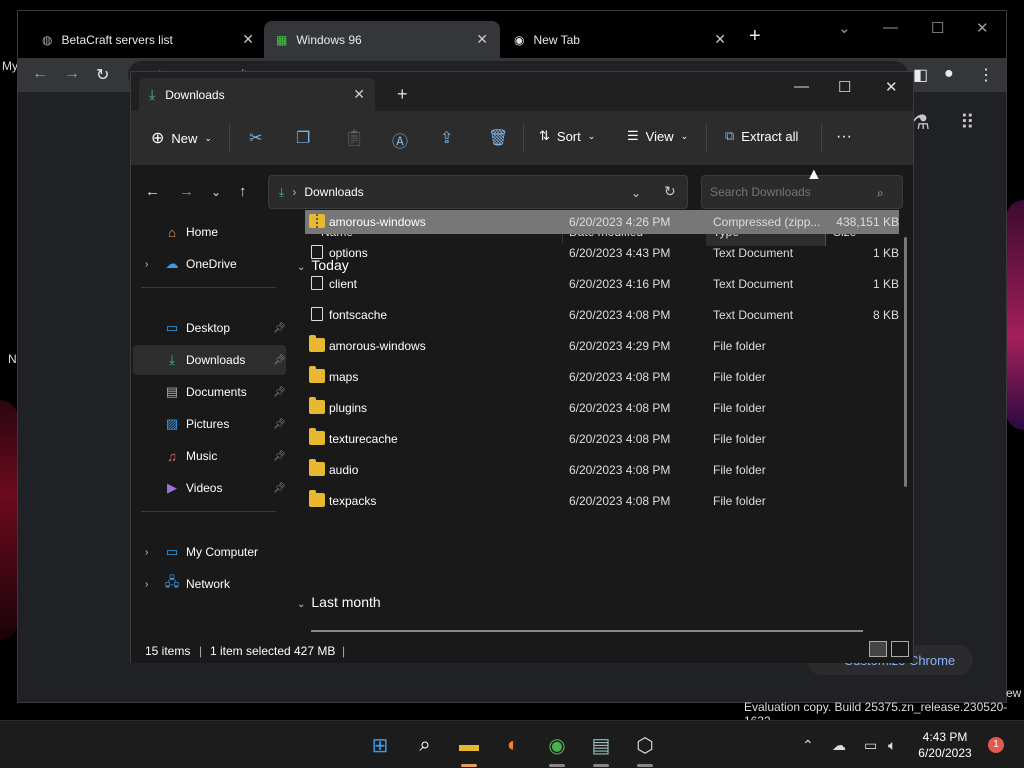 This screenshot has width=1024, height=768. I want to click on system-clock: 4:43 PM 6/20/2023, so click(945, 745).